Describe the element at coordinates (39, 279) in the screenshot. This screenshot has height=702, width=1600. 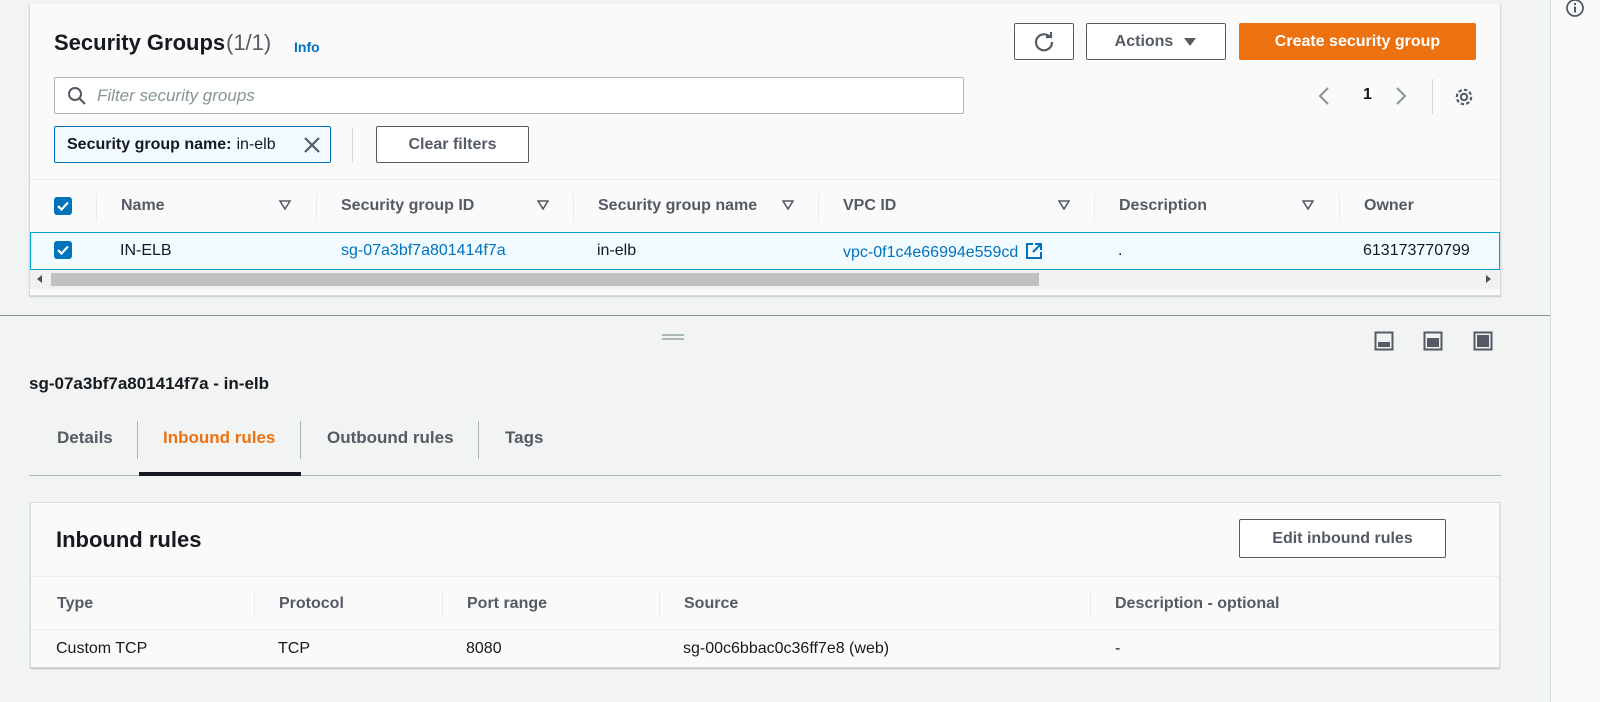
I see `scroll-left-arrow` at that location.